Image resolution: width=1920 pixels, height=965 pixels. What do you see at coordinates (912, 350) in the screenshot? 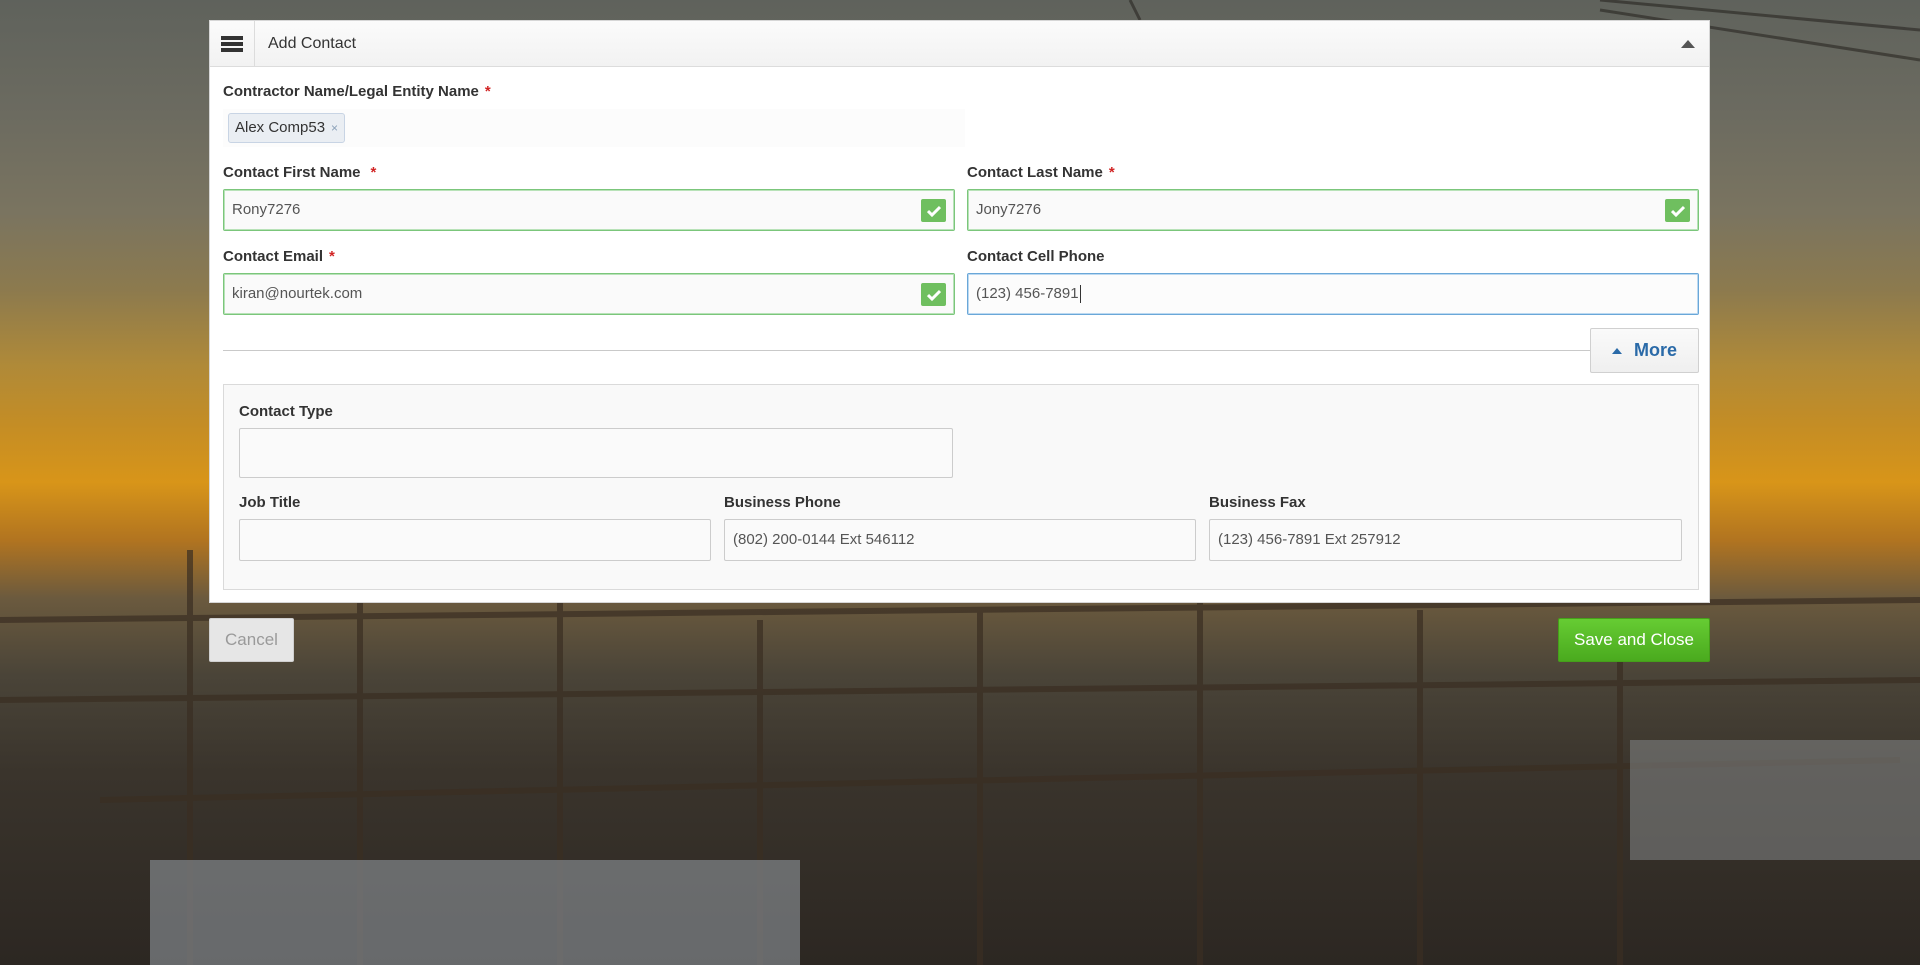
I see `section-divider` at bounding box center [912, 350].